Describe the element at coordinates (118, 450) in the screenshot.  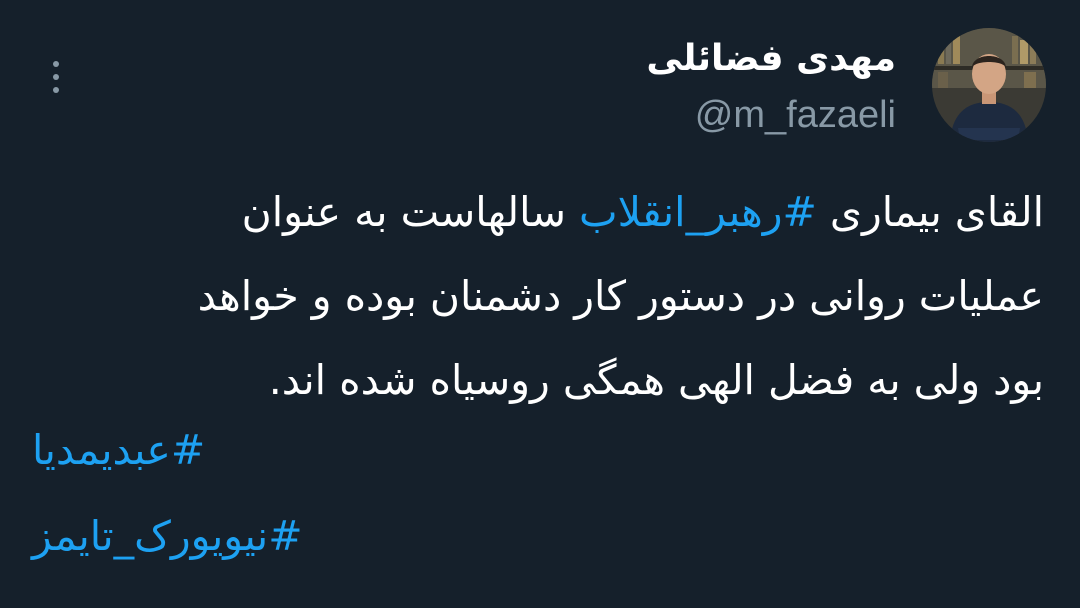
I see `hashtag-link: #عبدیمدیا` at that location.